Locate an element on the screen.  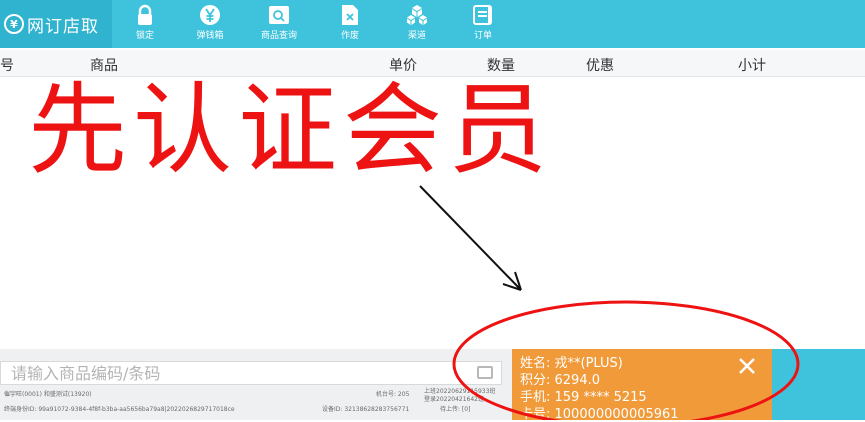
annotation-circle is located at coordinates (626, 360).